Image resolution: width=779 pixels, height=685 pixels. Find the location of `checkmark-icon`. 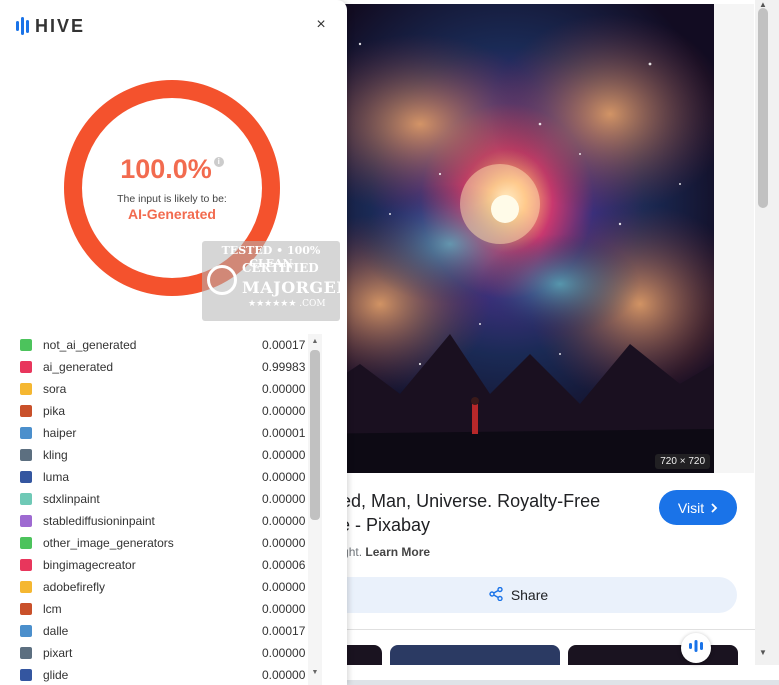

checkmark-icon is located at coordinates (222, 280).